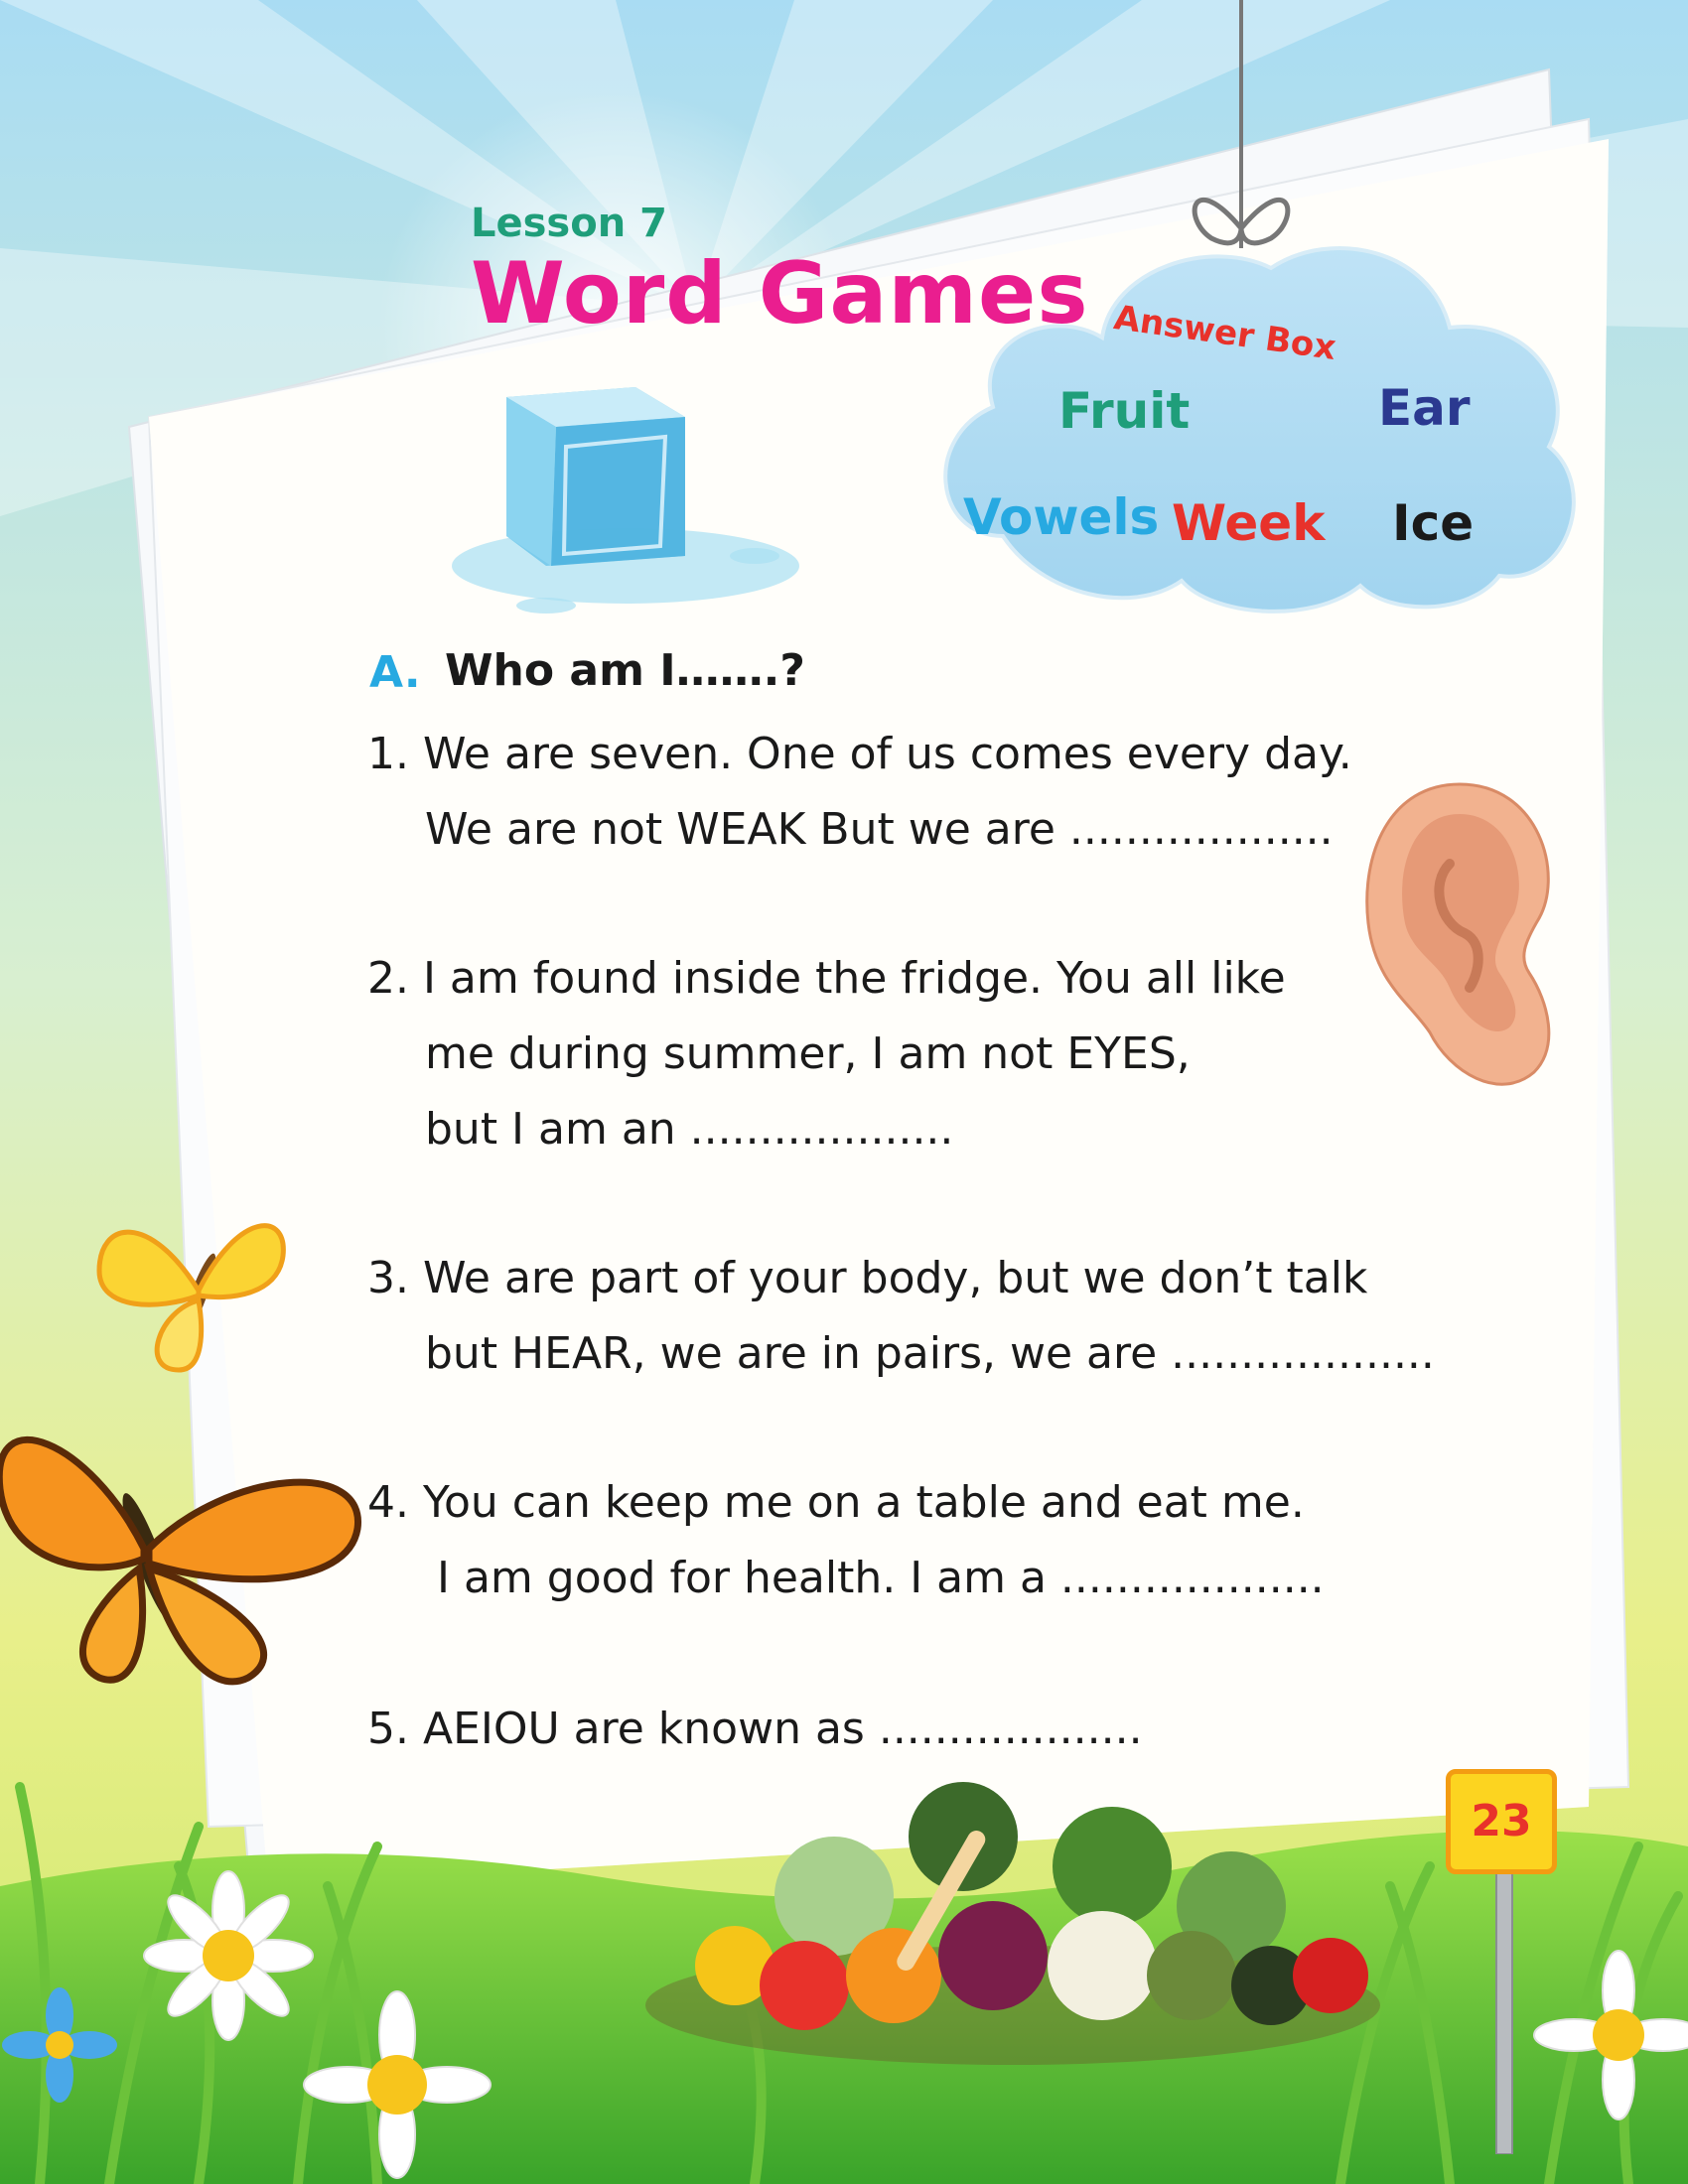  Describe the element at coordinates (1458, 934) in the screenshot. I see `ear-icon` at that location.